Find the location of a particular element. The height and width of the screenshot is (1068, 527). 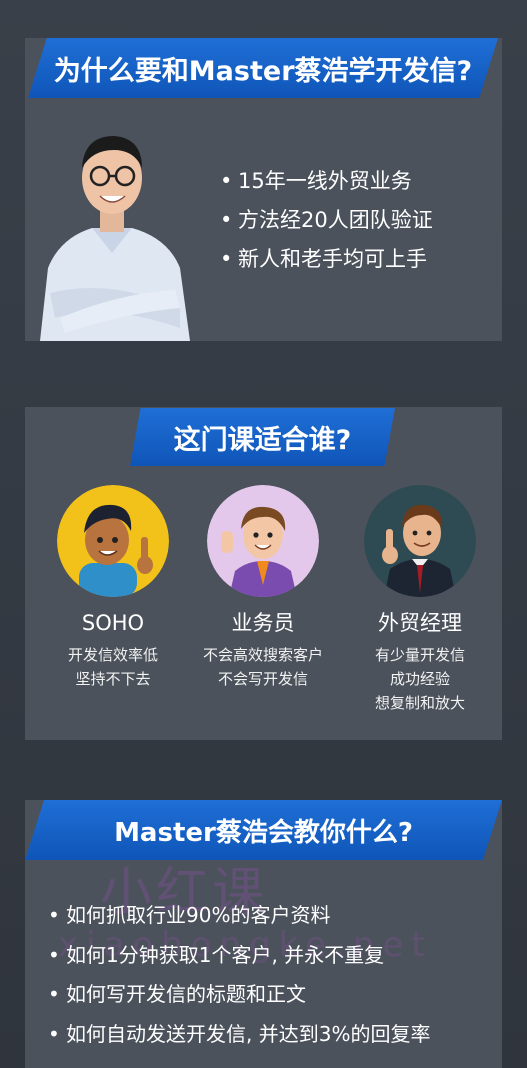

curriculum-item: • 如何自动发送开发信, 并达到3%的回复率 is located at coordinates (239, 1033).